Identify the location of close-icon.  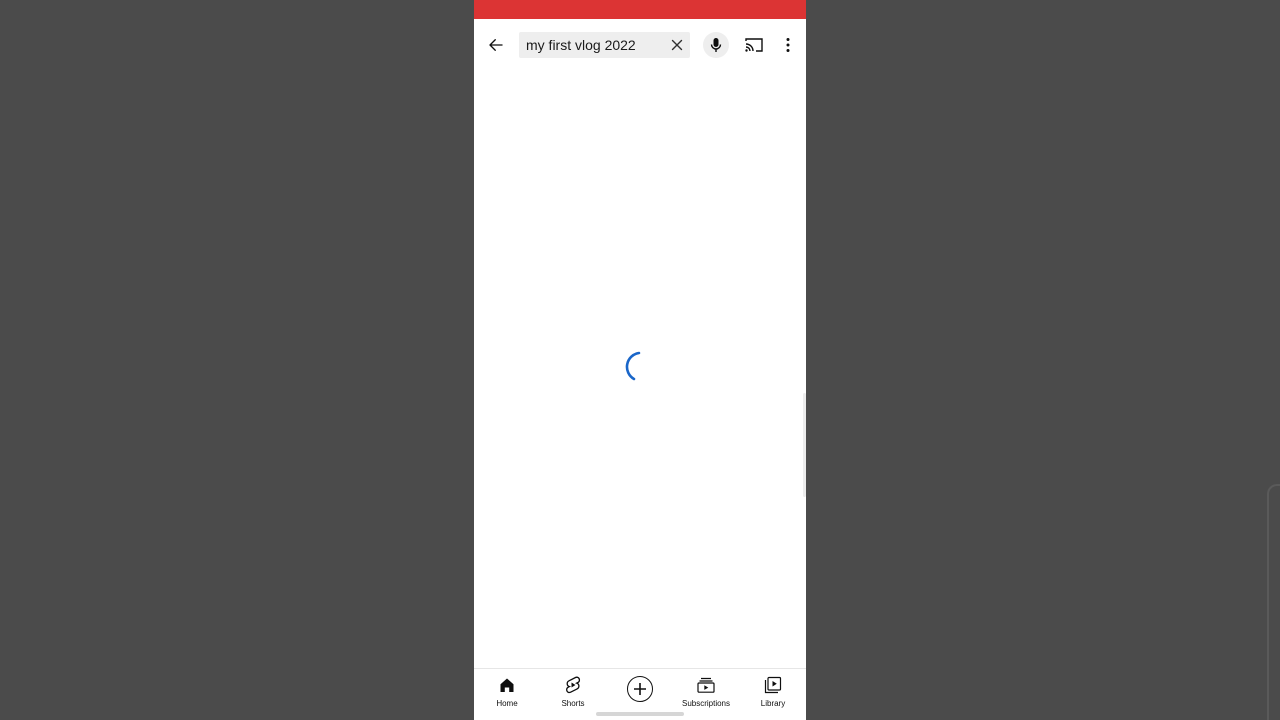
(677, 45).